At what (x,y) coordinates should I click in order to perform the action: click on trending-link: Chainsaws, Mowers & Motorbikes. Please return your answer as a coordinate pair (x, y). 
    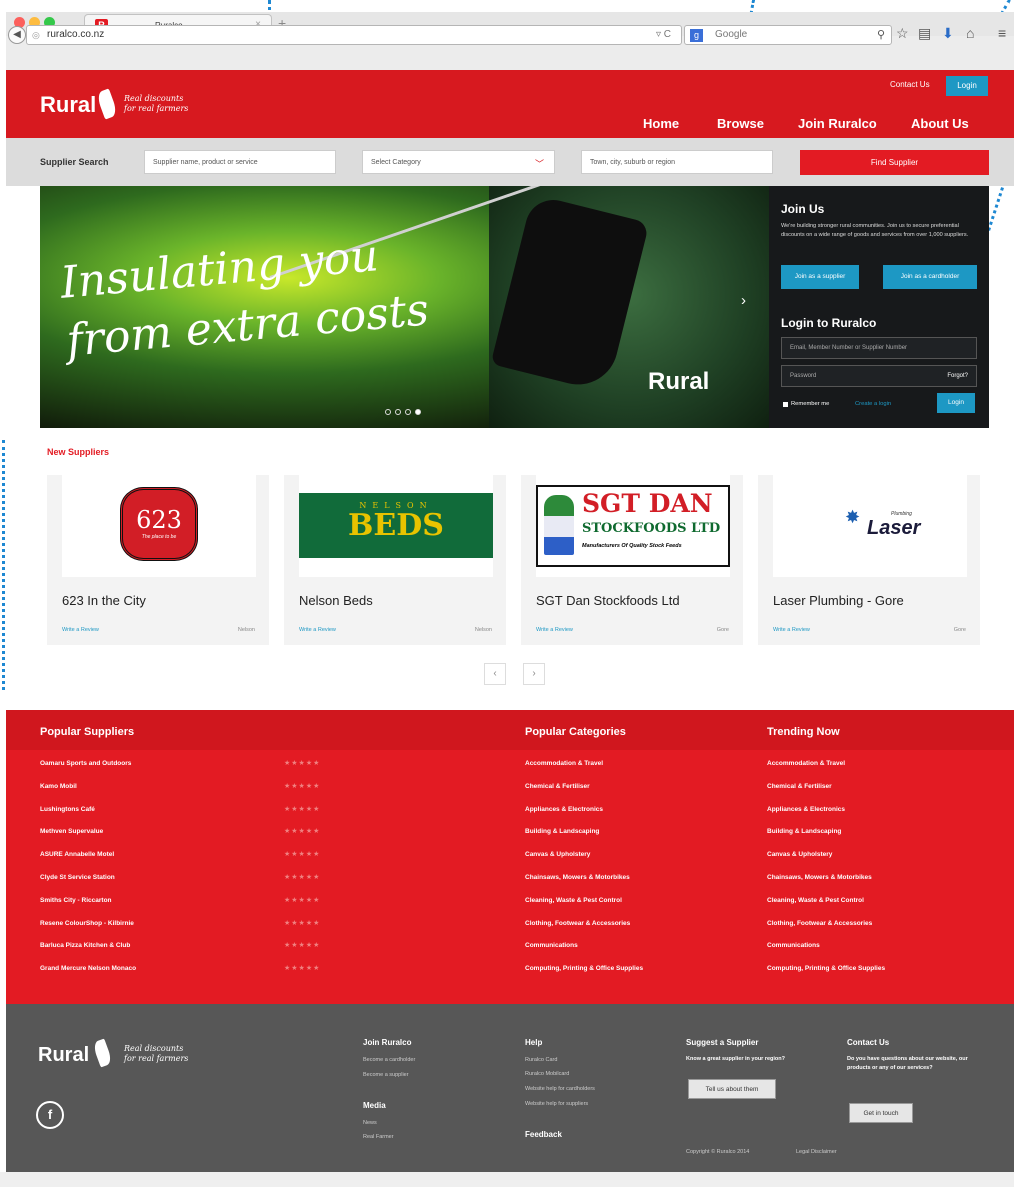
    Looking at the image, I should click on (819, 877).